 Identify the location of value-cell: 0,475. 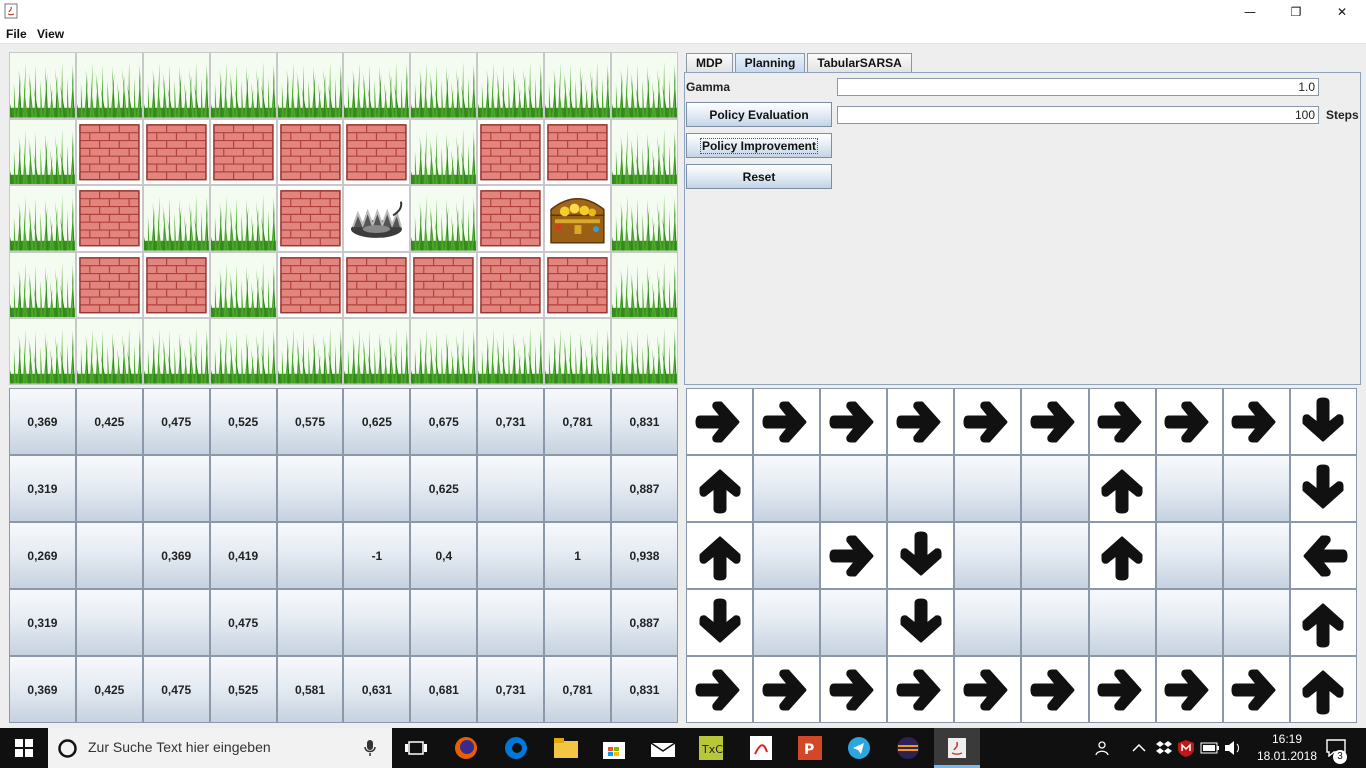
(243, 622).